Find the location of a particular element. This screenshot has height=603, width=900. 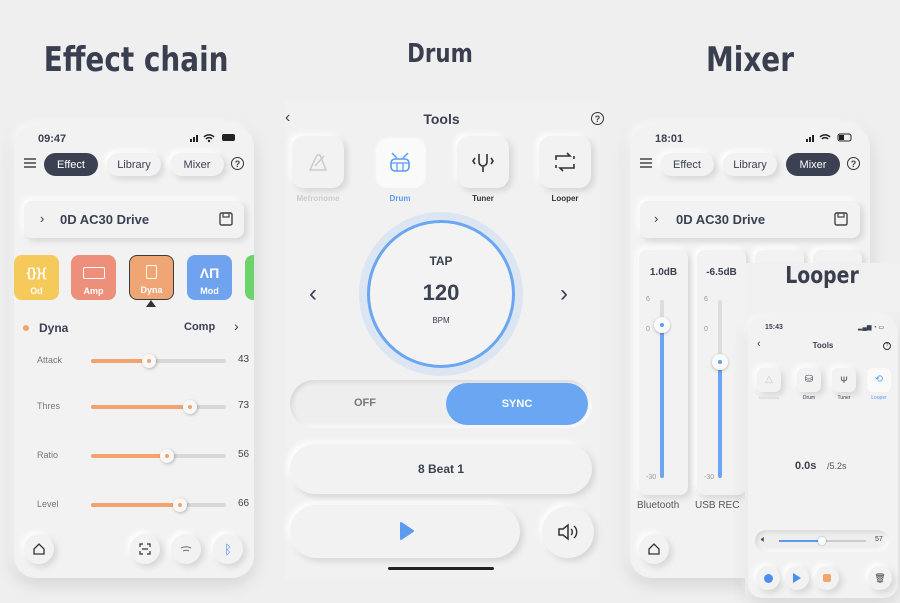

scan-icon is located at coordinates (145, 549).